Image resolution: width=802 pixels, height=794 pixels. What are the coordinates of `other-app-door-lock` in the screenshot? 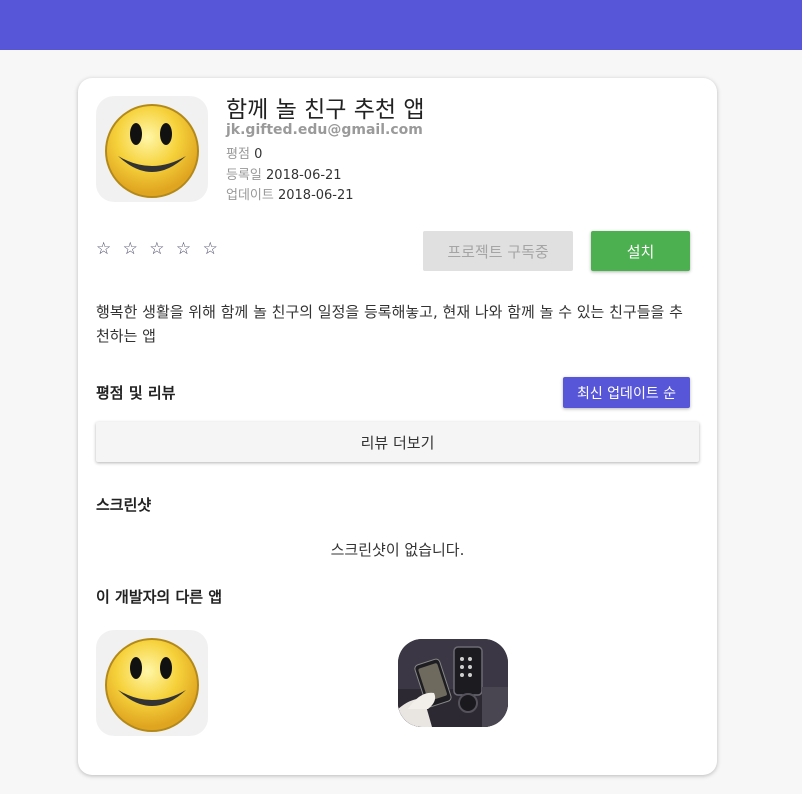 It's located at (453, 683).